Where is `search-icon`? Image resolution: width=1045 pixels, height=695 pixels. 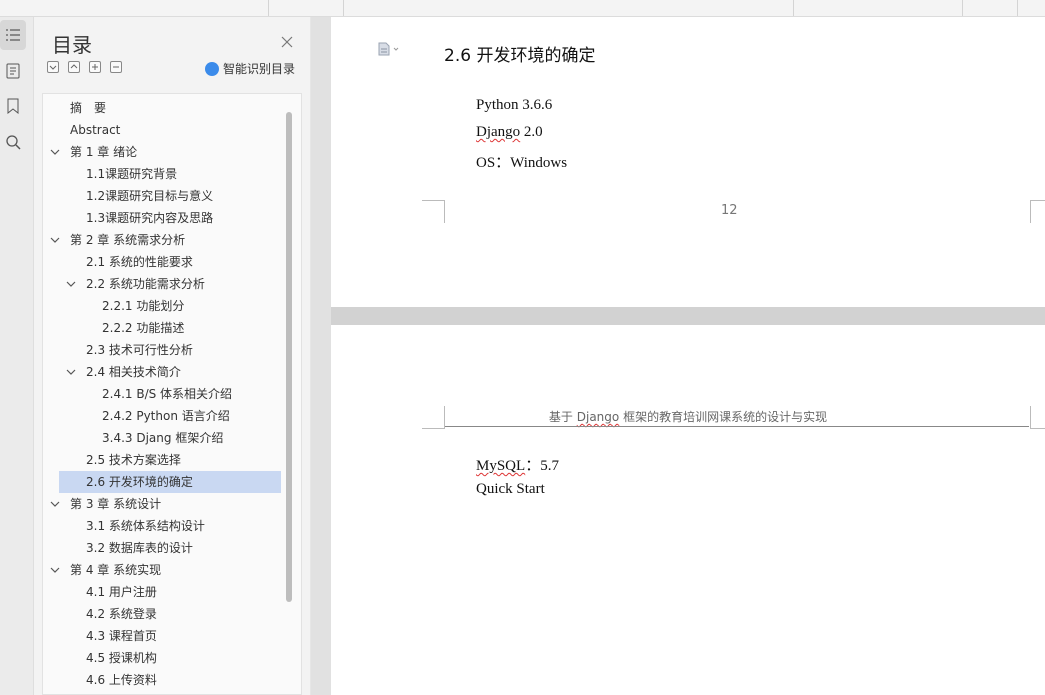 search-icon is located at coordinates (13, 142).